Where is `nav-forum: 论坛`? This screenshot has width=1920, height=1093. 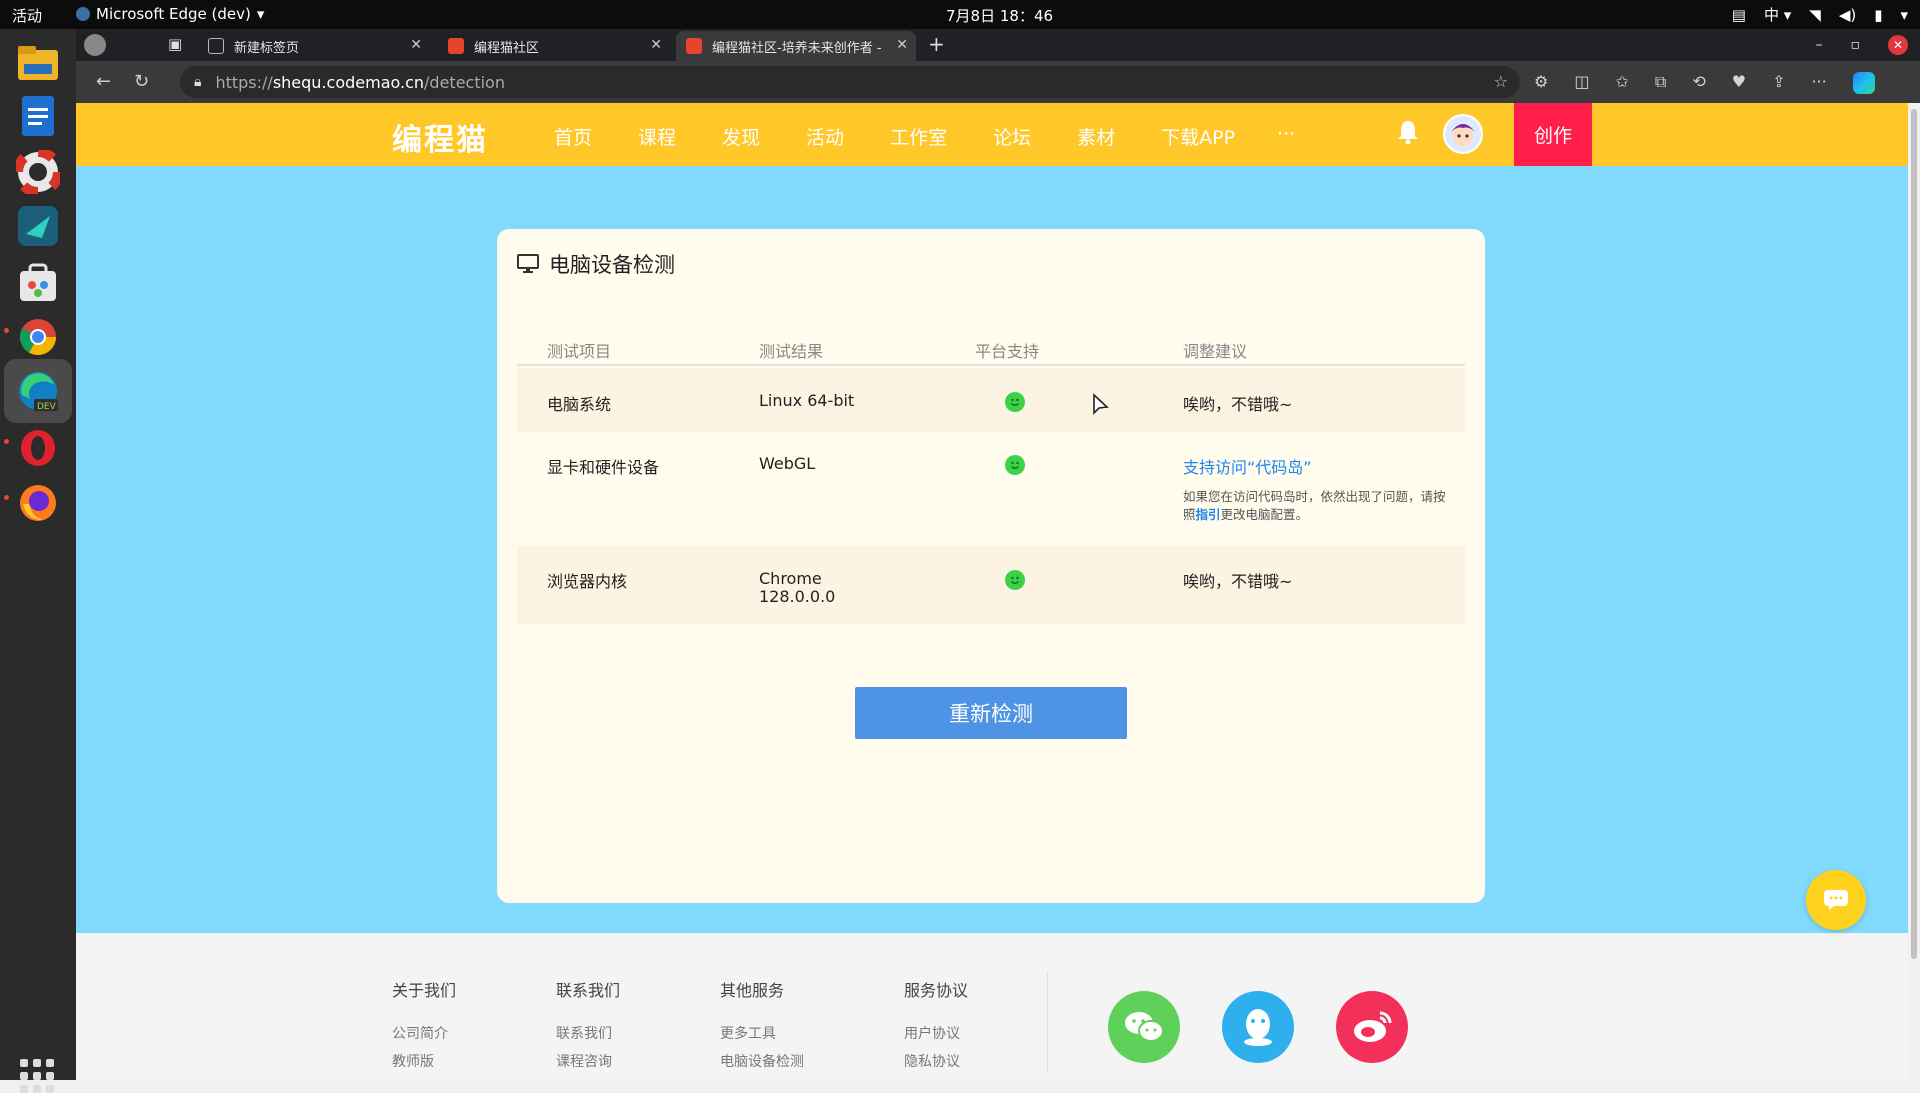
nav-forum: 论坛 is located at coordinates (1012, 136).